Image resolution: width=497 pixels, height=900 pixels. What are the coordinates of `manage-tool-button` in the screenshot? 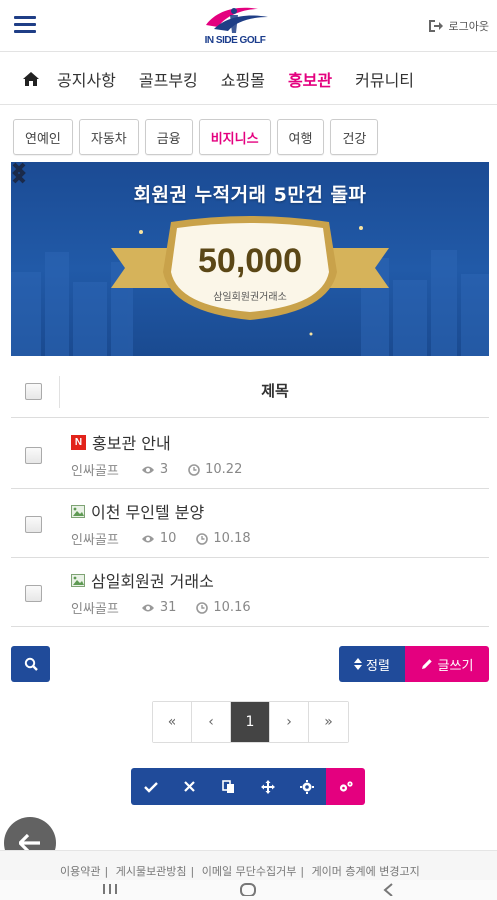 It's located at (345, 786).